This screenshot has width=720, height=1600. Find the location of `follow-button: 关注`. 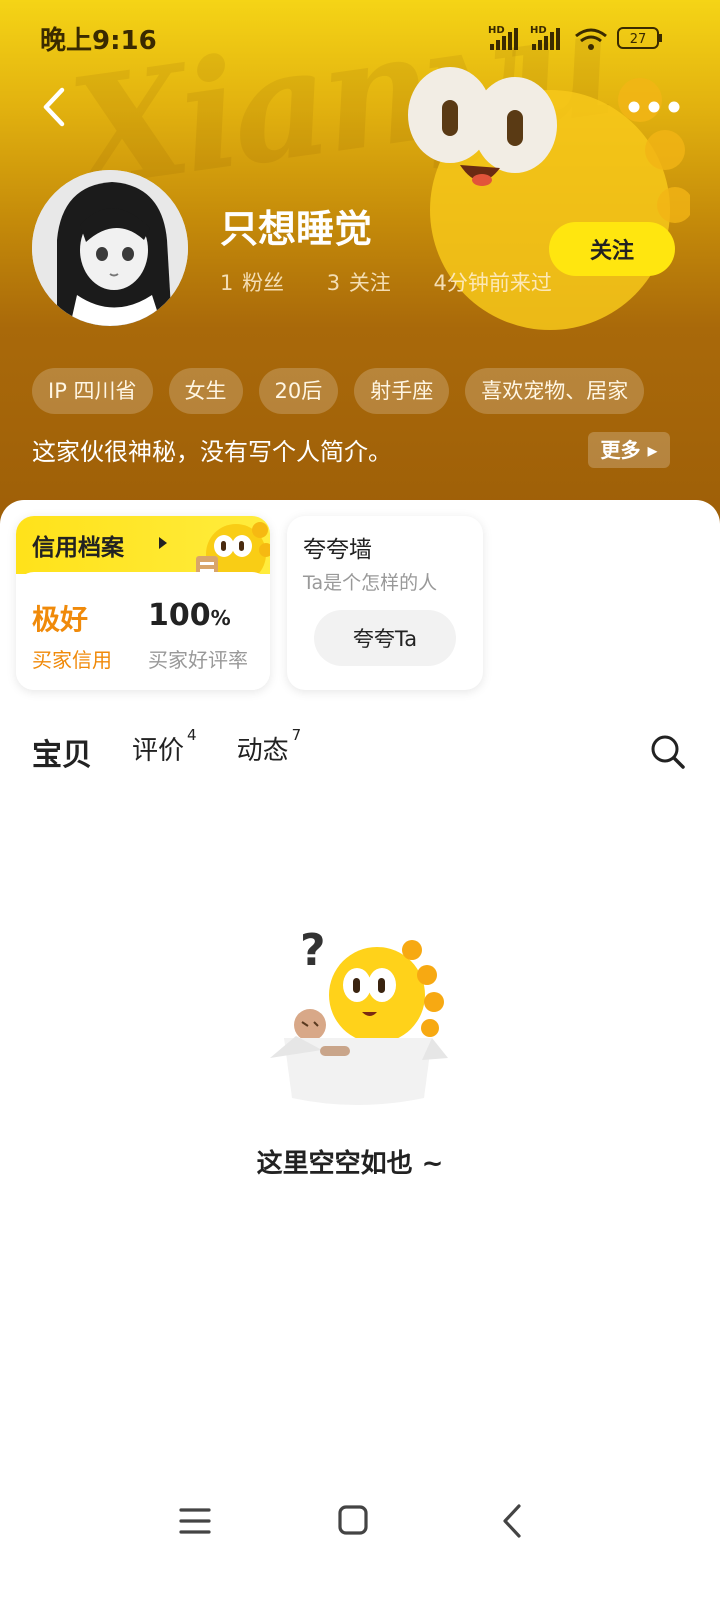

follow-button: 关注 is located at coordinates (612, 249).